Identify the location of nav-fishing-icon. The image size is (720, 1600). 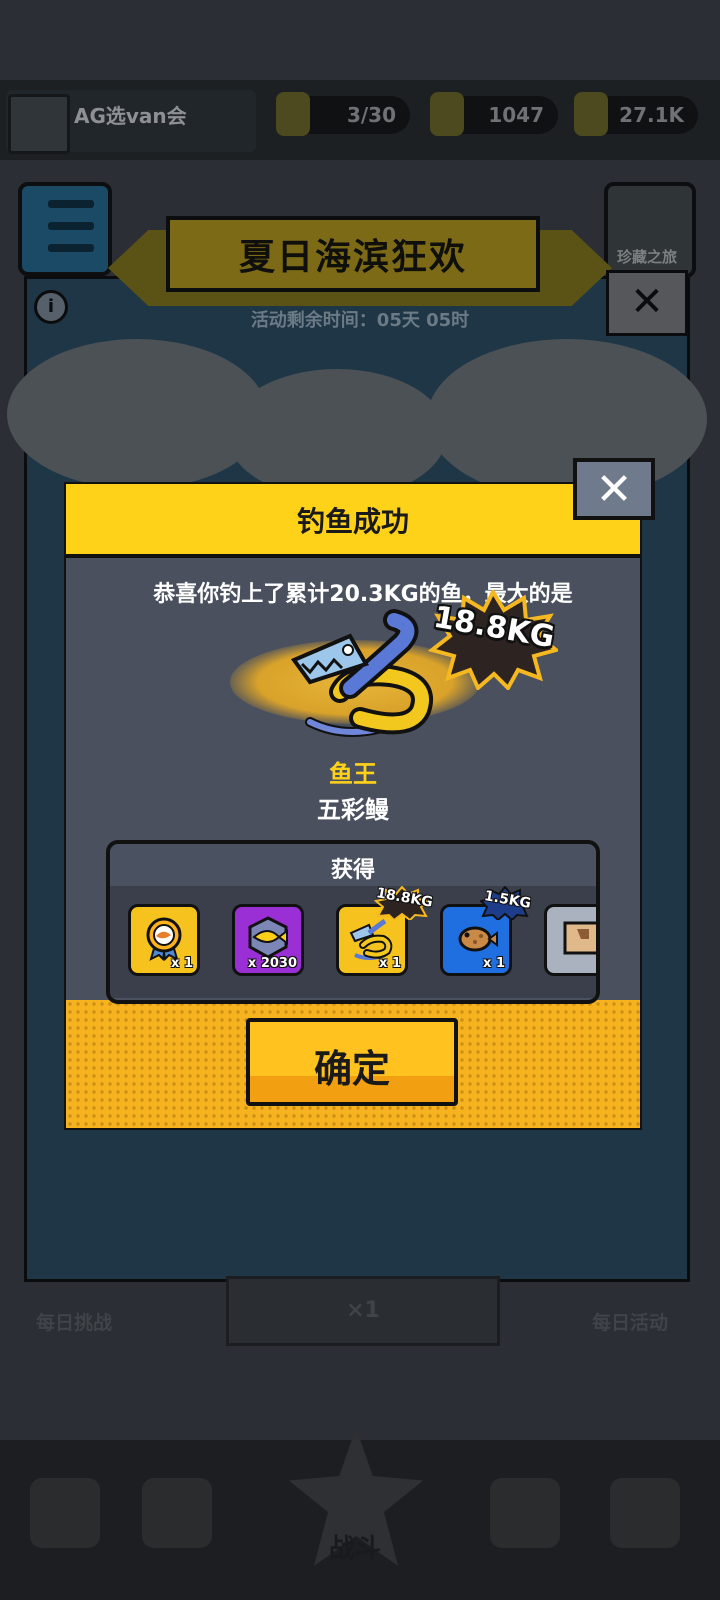
(525, 1513).